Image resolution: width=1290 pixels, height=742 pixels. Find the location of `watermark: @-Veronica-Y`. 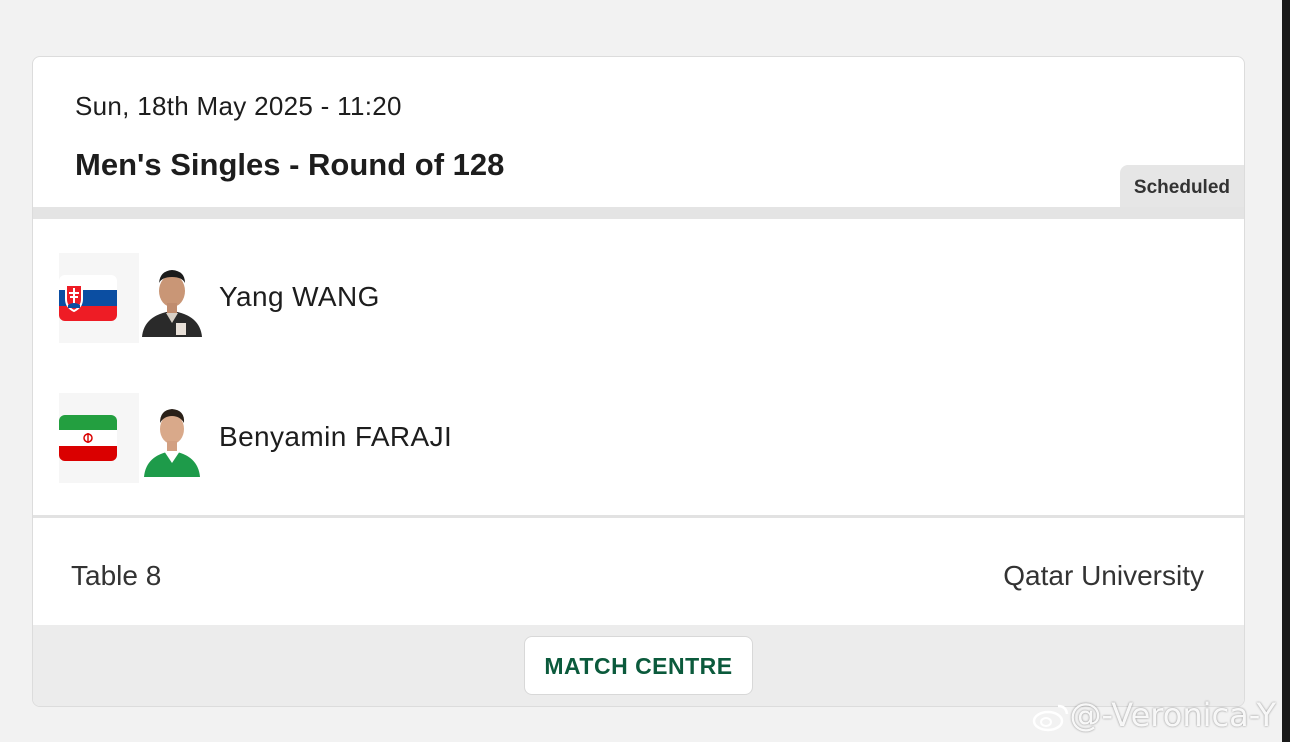

watermark: @-Veronica-Y is located at coordinates (1154, 715).